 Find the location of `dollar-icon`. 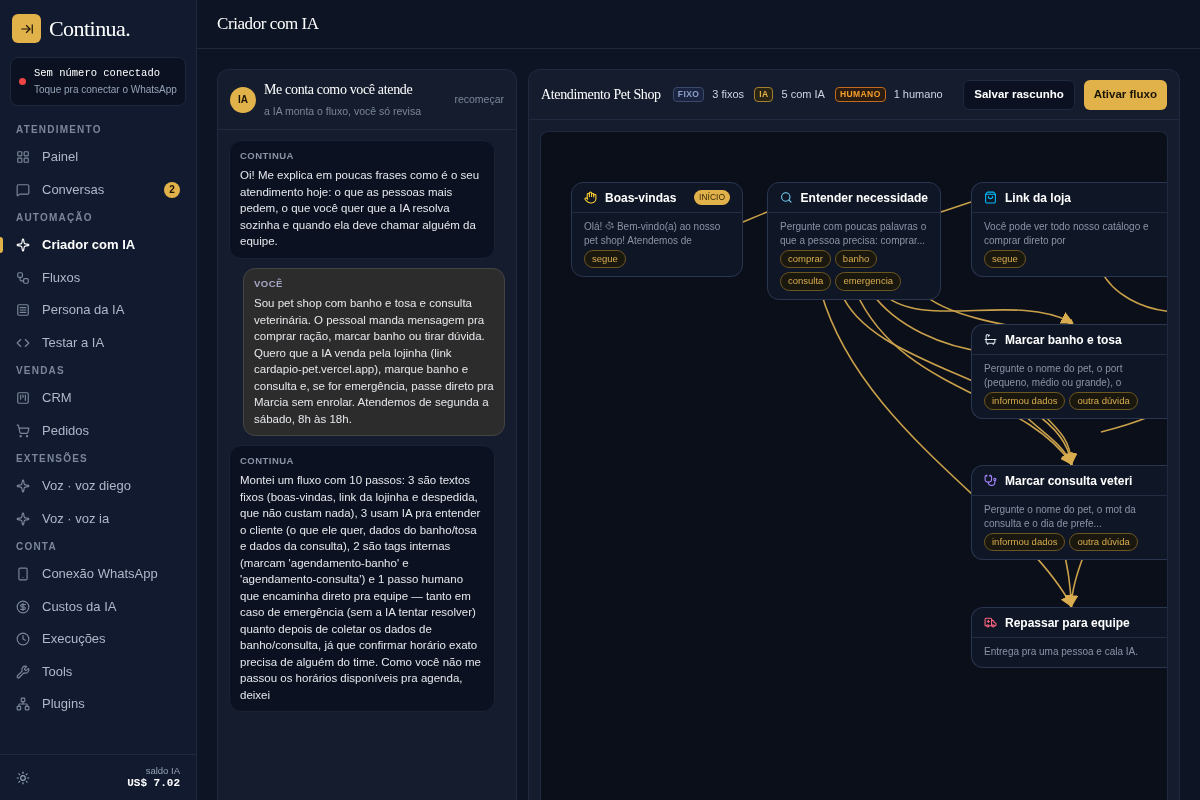

dollar-icon is located at coordinates (23, 606).